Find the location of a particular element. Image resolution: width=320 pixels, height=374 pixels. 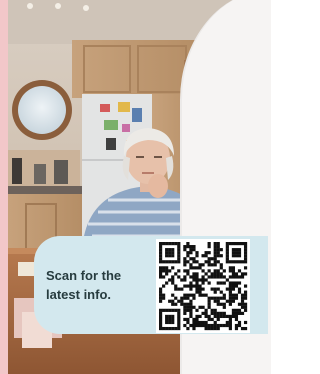

qr-code-graphic is located at coordinates (203, 286).